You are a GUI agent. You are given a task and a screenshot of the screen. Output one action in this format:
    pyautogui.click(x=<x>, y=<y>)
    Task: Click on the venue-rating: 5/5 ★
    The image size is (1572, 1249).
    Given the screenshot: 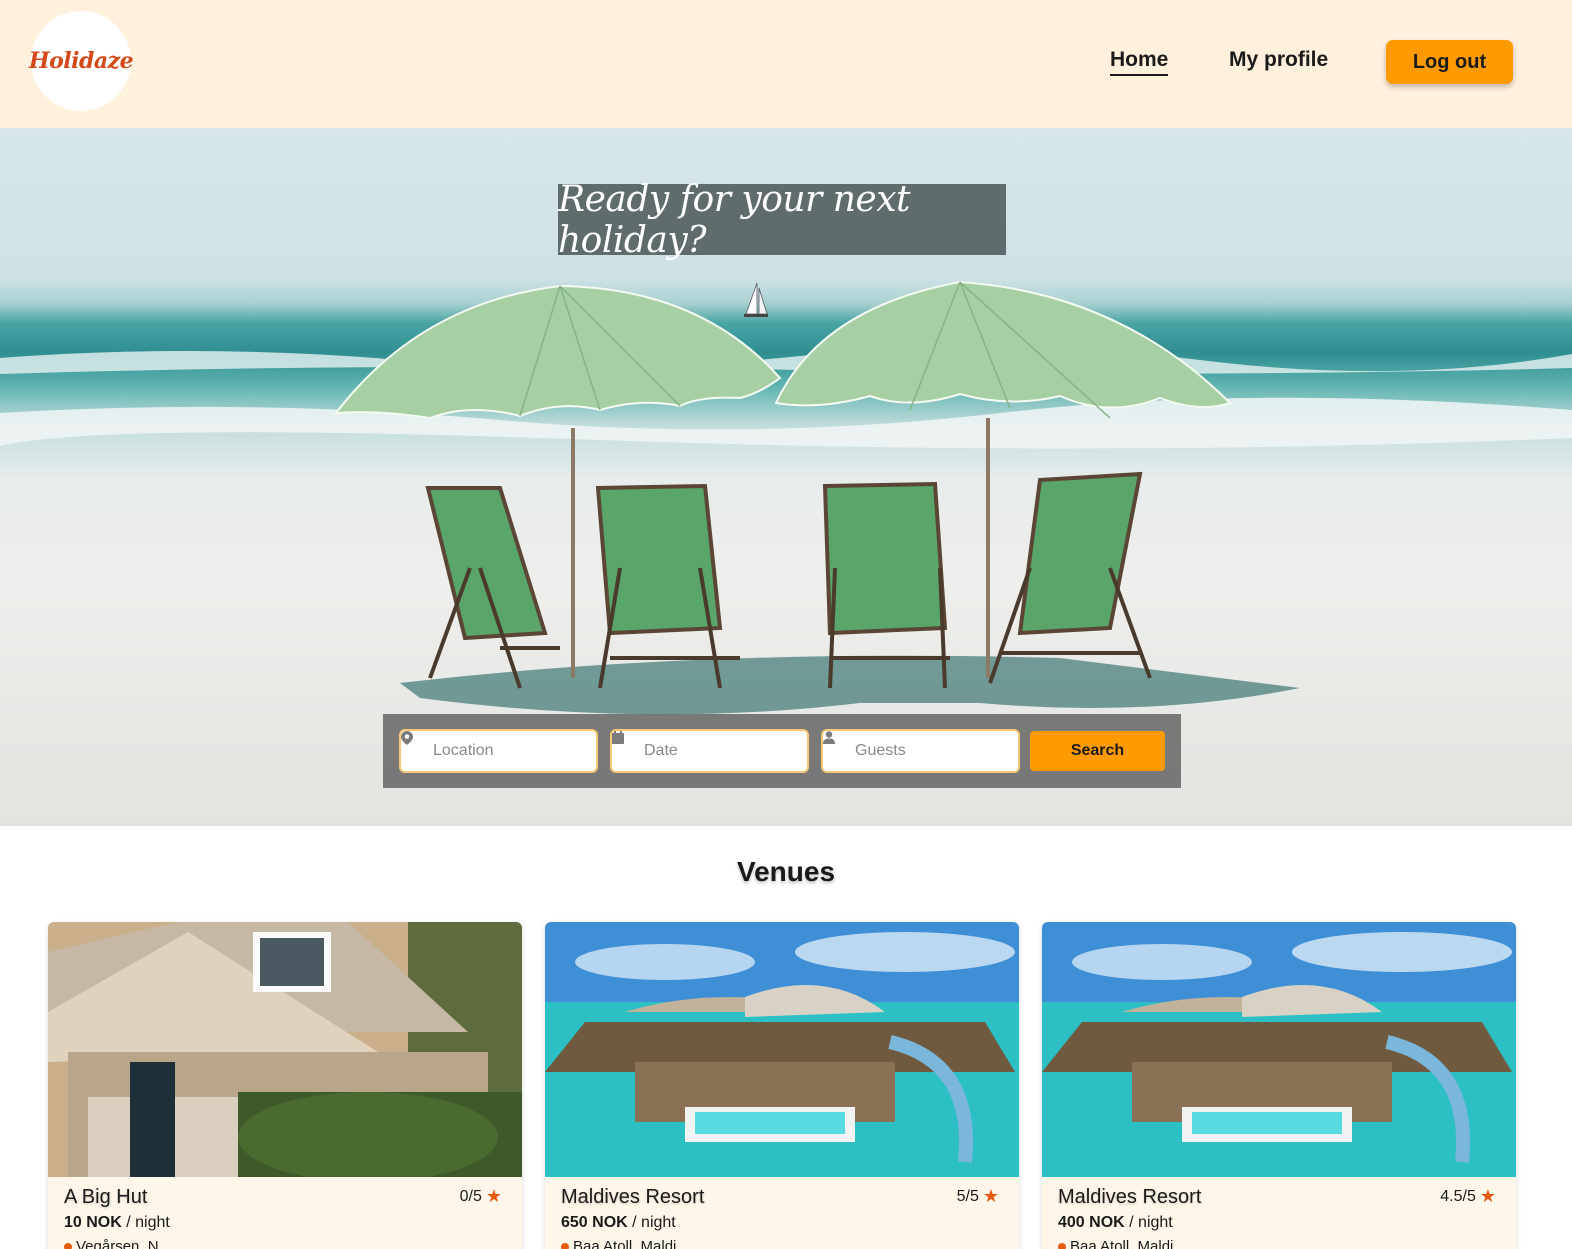 What is the action you would take?
    pyautogui.click(x=978, y=1196)
    